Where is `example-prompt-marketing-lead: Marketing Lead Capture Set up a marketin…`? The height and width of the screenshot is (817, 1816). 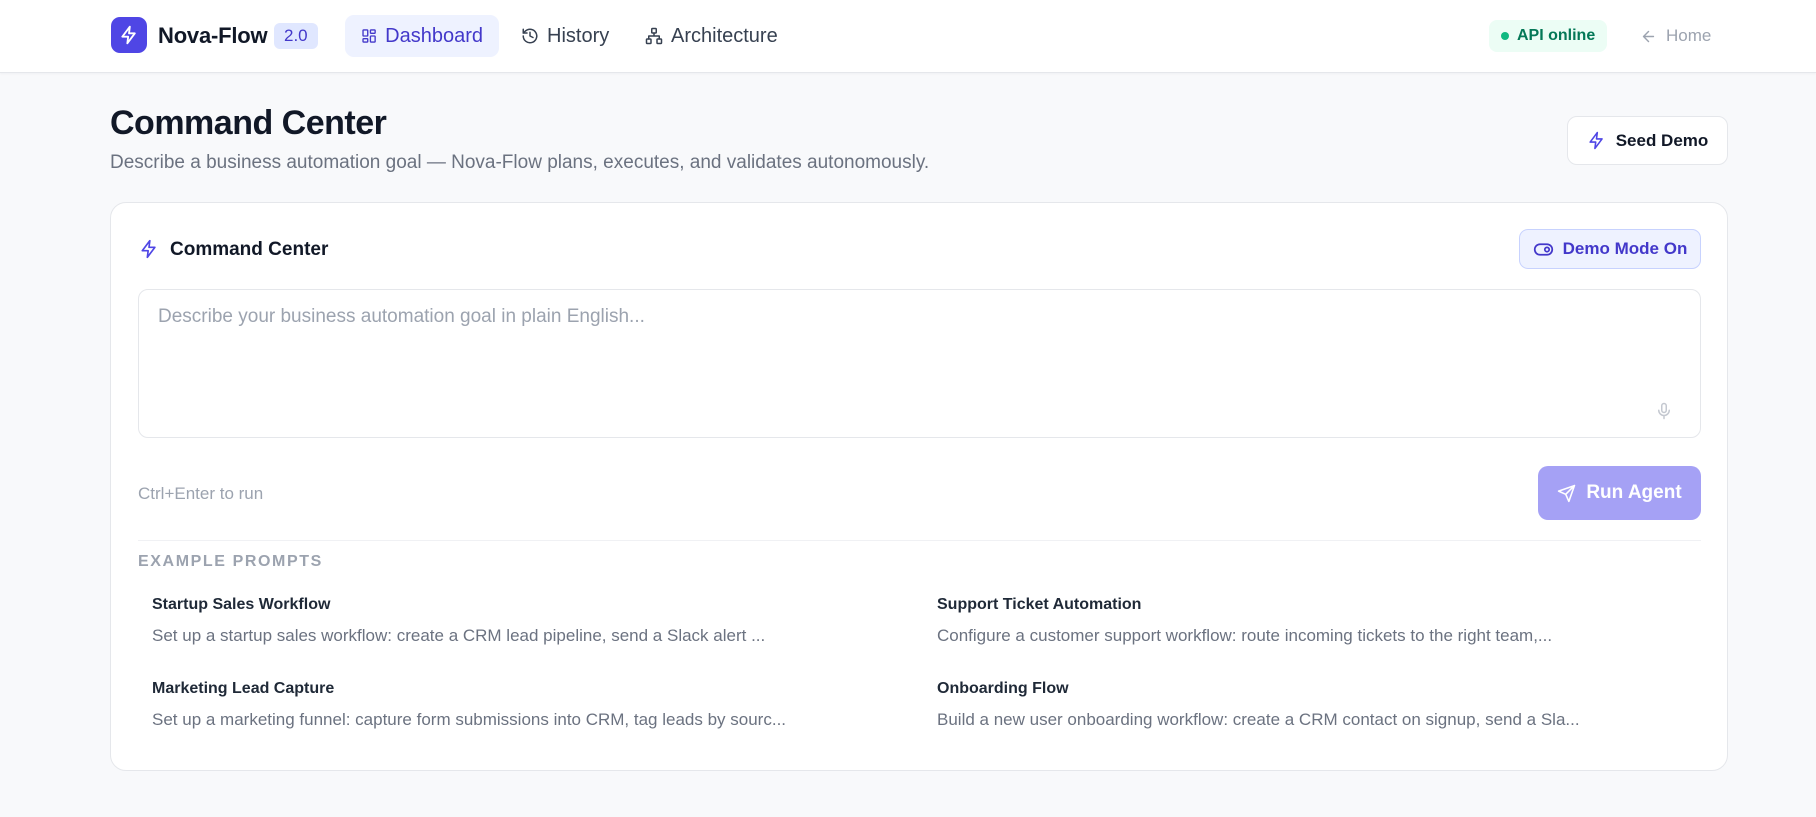
example-prompt-marketing-lead: Marketing Lead Capture Set up a marketin… is located at coordinates (522, 705).